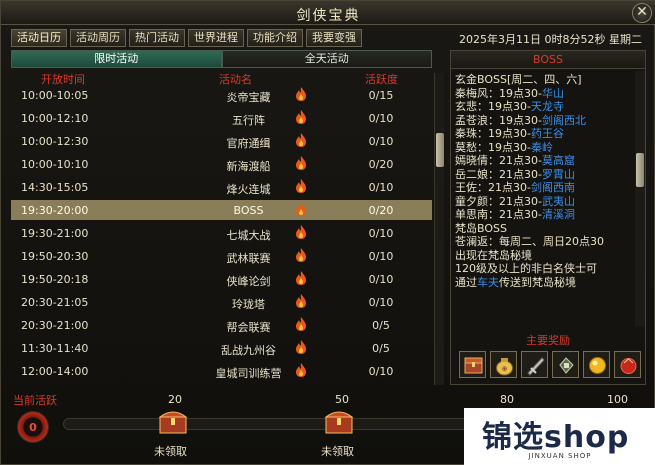  What do you see at coordinates (542, 147) in the screenshot?
I see `detail-location-link: 秦岭` at bounding box center [542, 147].